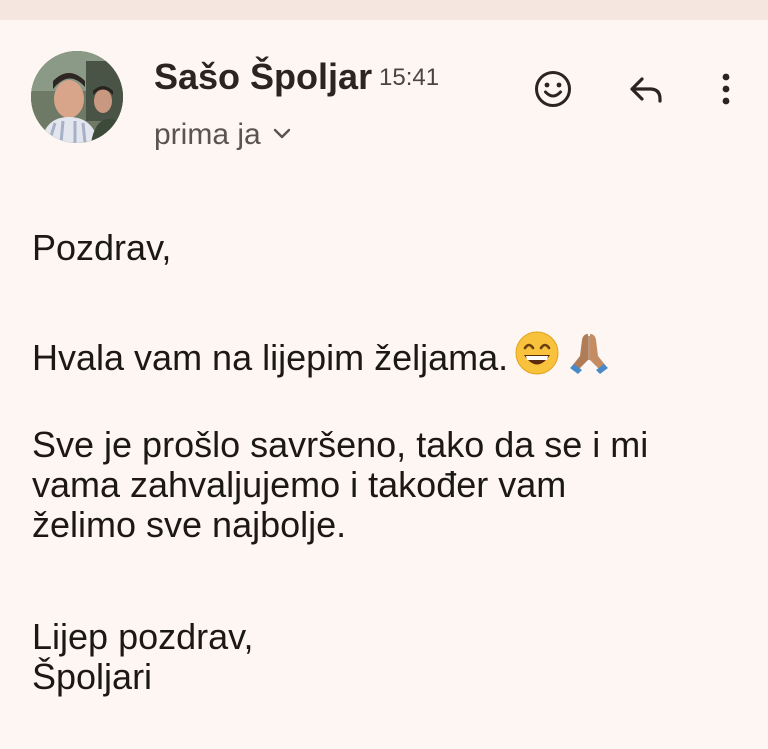  Describe the element at coordinates (384, 10) in the screenshot. I see `top-band` at that location.